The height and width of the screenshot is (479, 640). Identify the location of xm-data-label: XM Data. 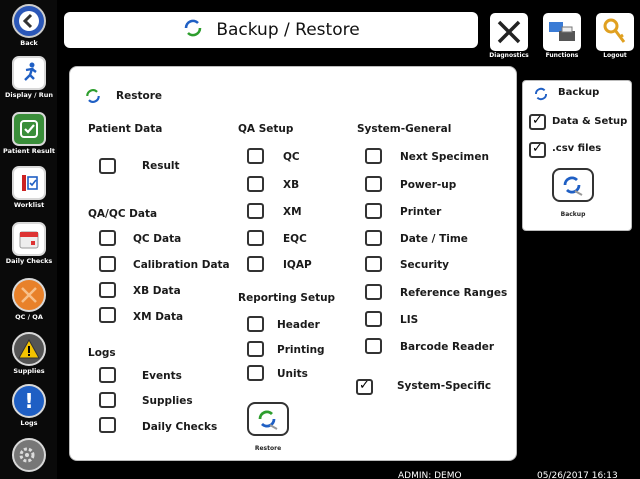
(158, 317).